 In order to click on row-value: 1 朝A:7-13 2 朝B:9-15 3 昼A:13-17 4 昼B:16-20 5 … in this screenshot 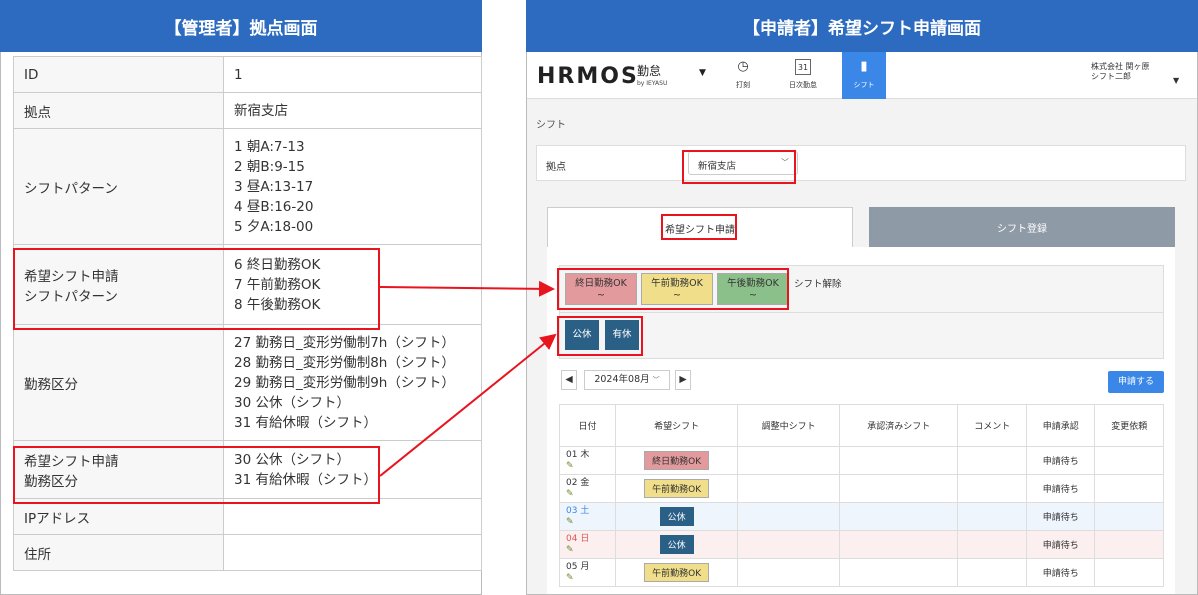, I will do `click(352, 186)`.